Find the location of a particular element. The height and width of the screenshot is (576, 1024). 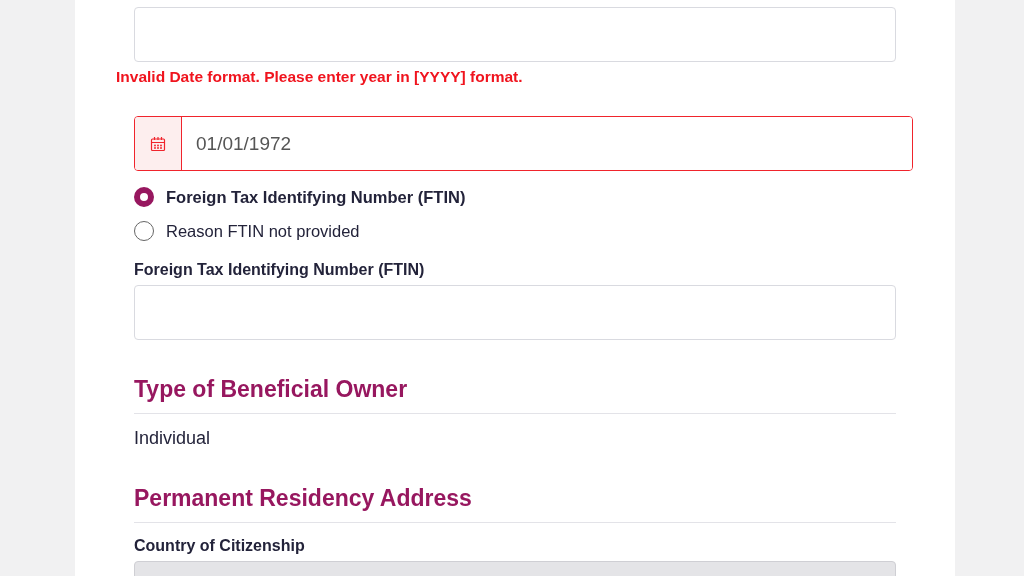

field-label: Country of Citizenship is located at coordinates (220, 546).